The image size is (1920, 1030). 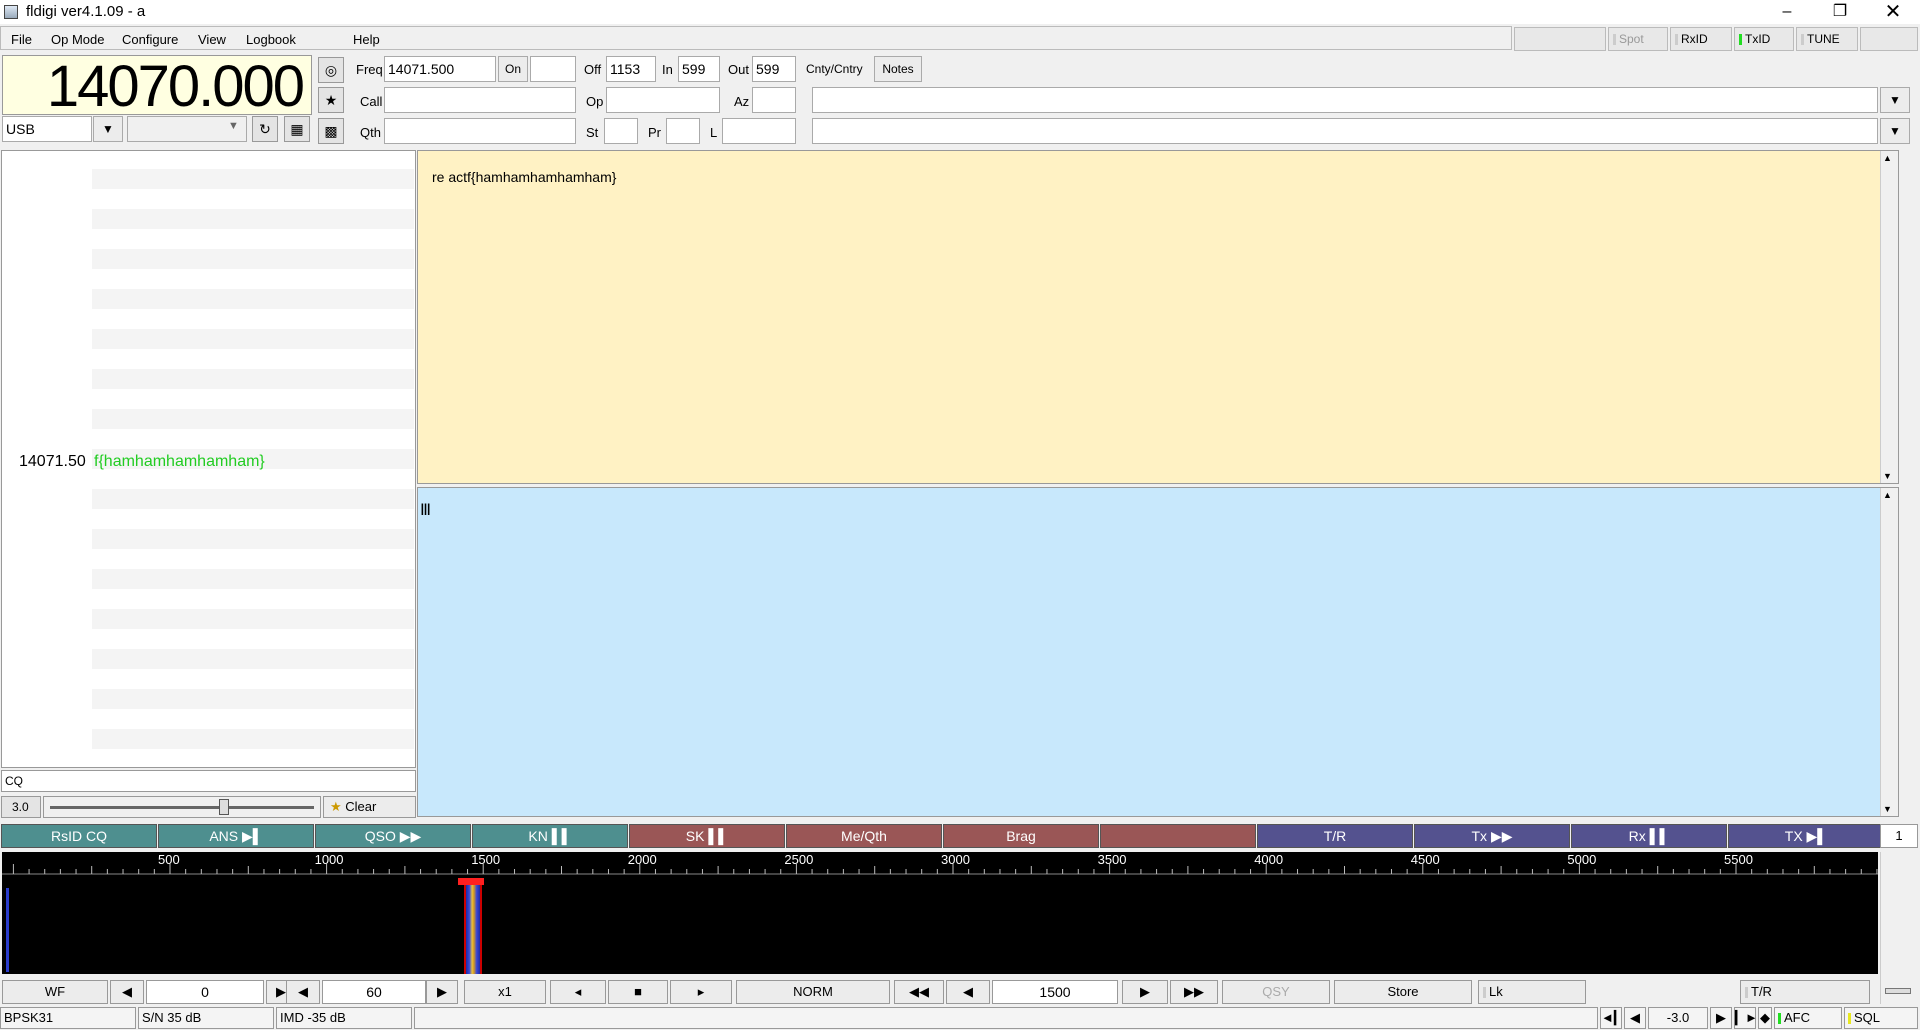 I want to click on tx-scrollbar: ▲ ▼, so click(x=1889, y=652).